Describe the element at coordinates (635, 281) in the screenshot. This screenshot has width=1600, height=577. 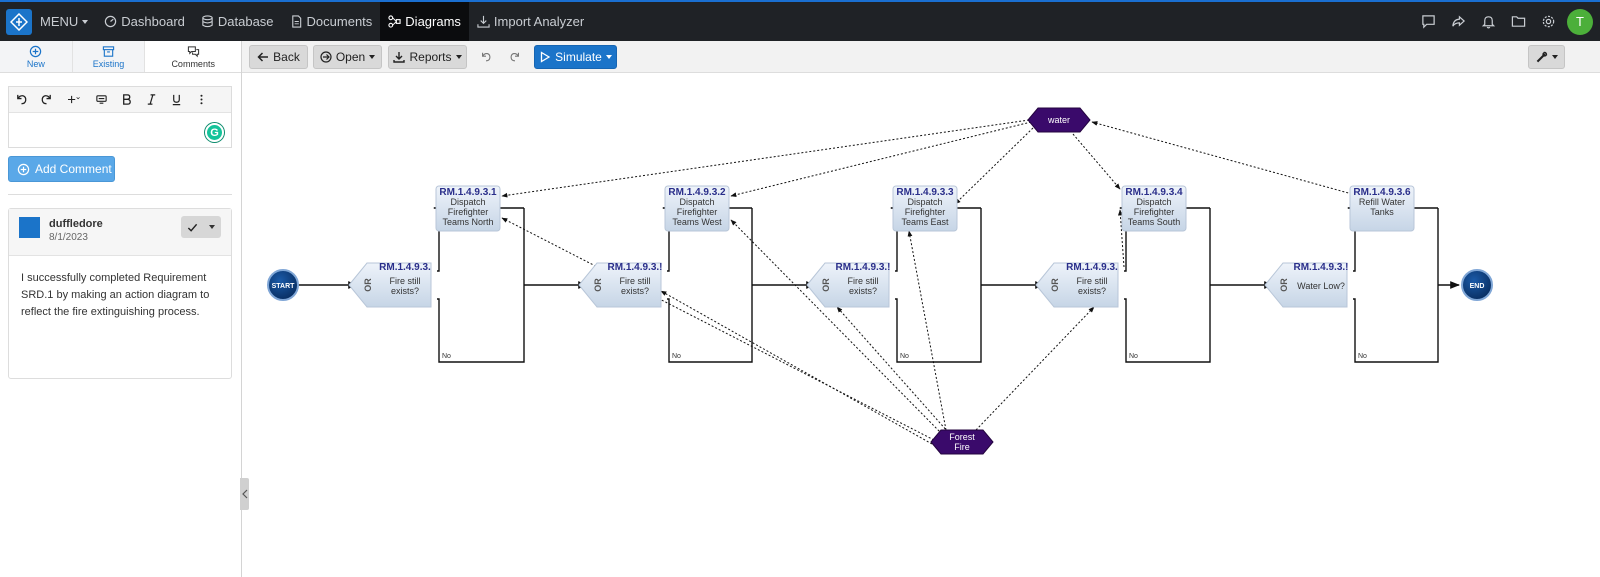
I see `decision-text: Fire still` at that location.